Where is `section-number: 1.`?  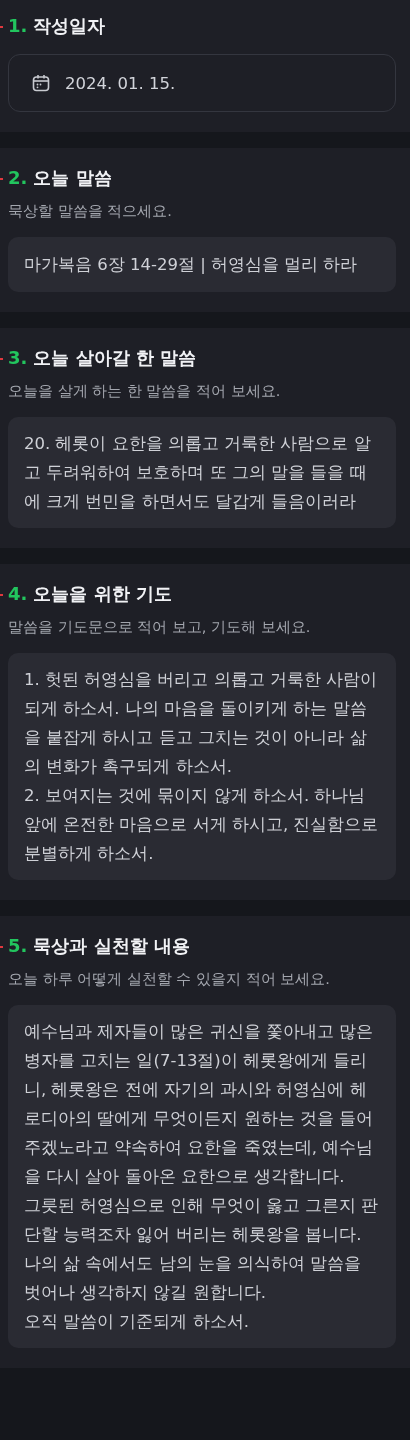
section-number: 1. is located at coordinates (18, 25).